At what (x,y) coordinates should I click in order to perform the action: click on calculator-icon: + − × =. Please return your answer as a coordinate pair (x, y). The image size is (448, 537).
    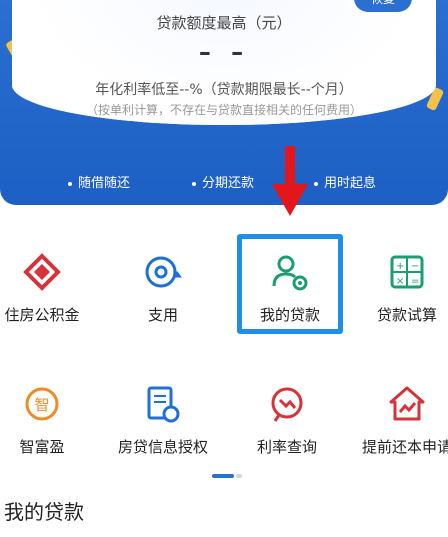
    Looking at the image, I should click on (407, 272).